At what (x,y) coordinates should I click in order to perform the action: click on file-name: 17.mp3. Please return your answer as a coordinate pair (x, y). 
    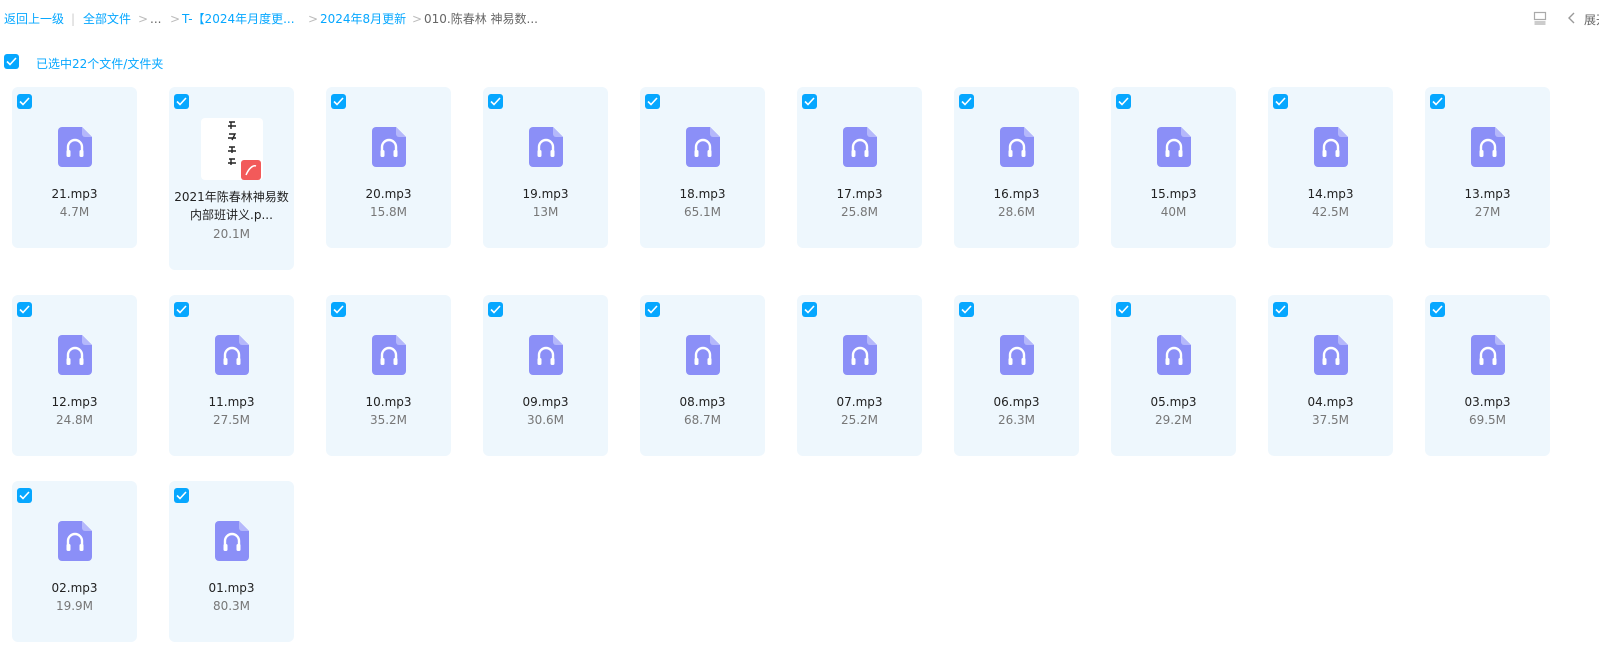
    Looking at the image, I should click on (859, 194).